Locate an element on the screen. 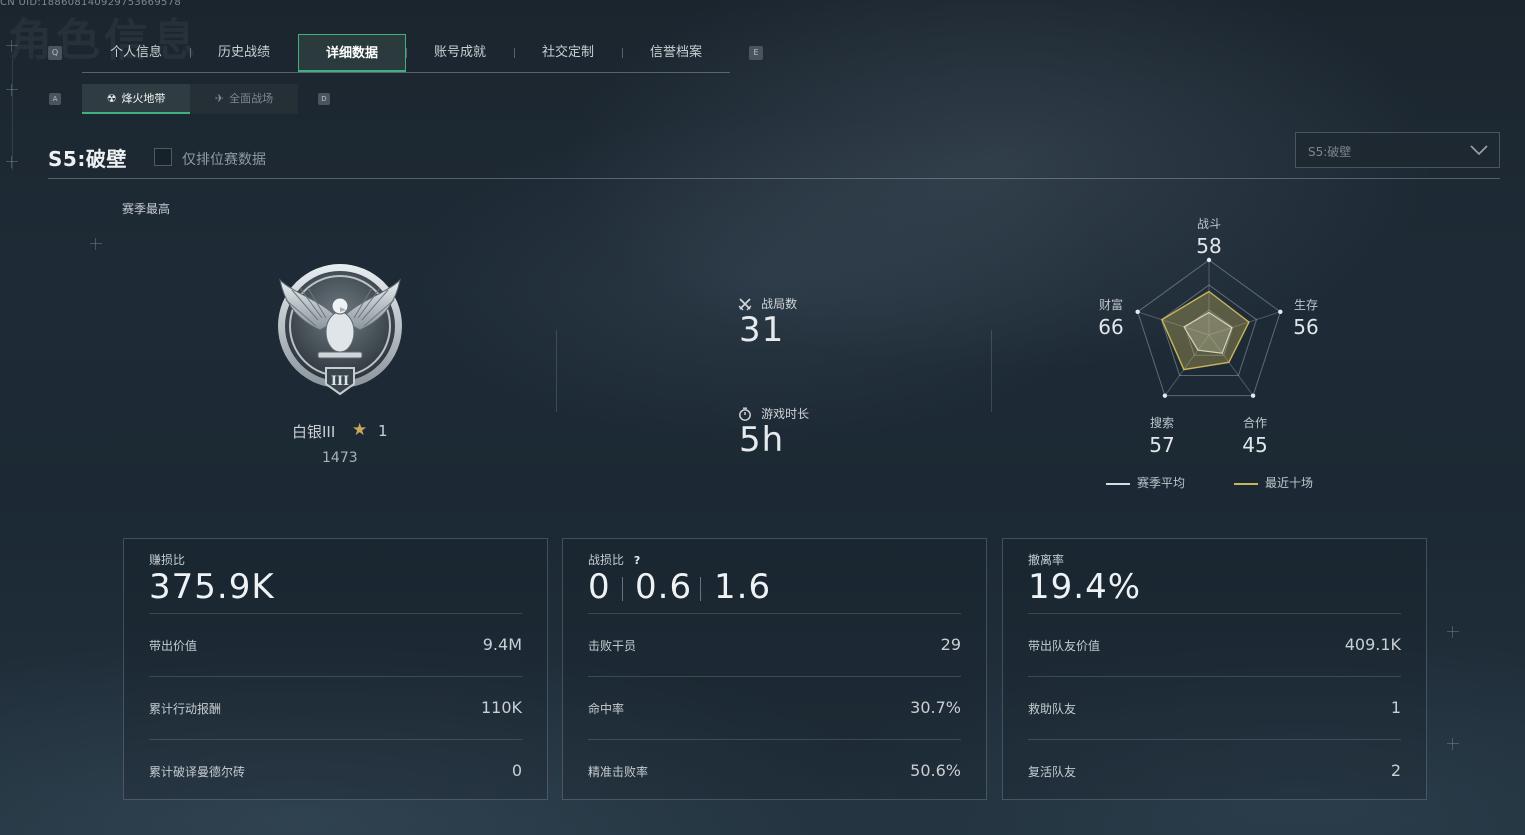 The width and height of the screenshot is (1525, 835). rank-star-count: 1 is located at coordinates (383, 431).